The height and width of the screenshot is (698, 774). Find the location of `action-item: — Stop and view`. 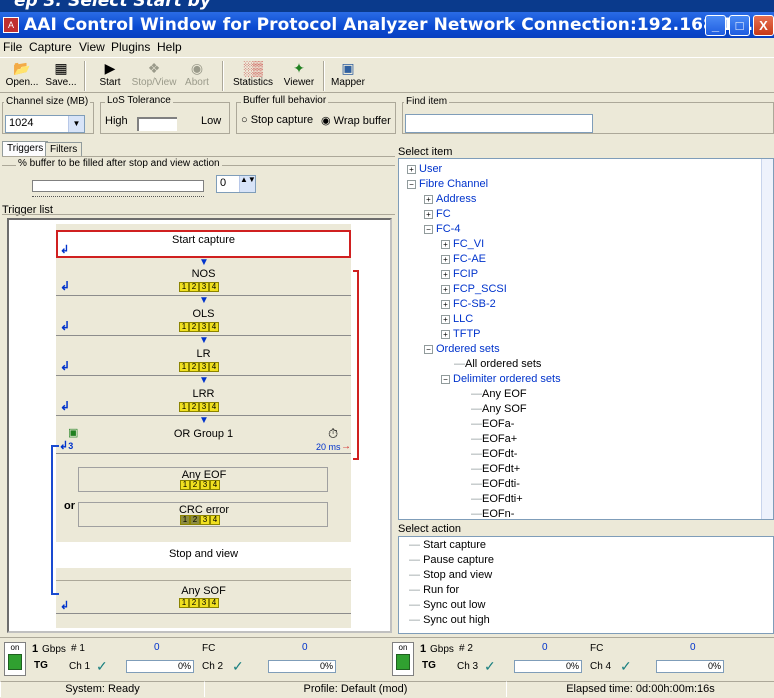

action-item: — Stop and view is located at coordinates (450, 575).